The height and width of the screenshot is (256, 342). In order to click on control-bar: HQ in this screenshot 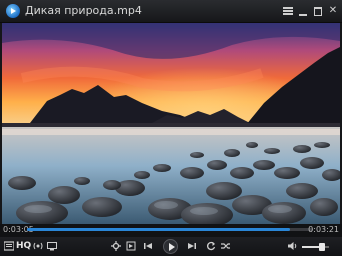, I will do `click(171, 246)`.